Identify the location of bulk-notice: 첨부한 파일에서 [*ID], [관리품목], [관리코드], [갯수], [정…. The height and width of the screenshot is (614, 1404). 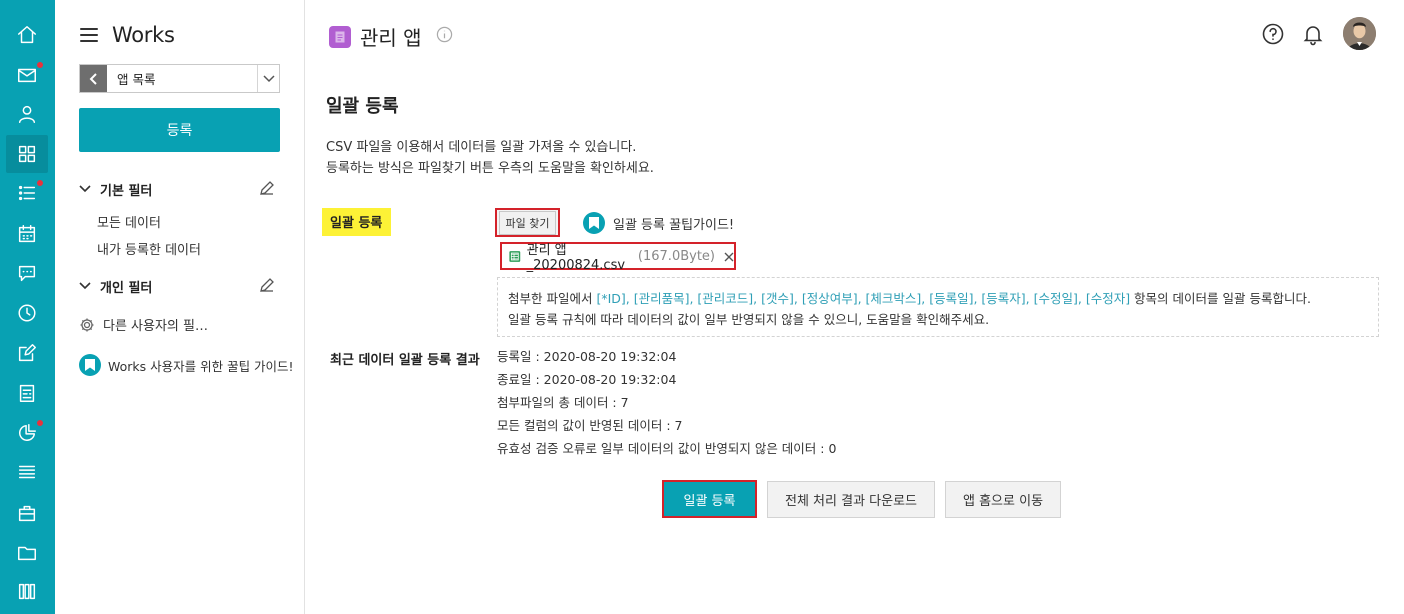
(938, 307).